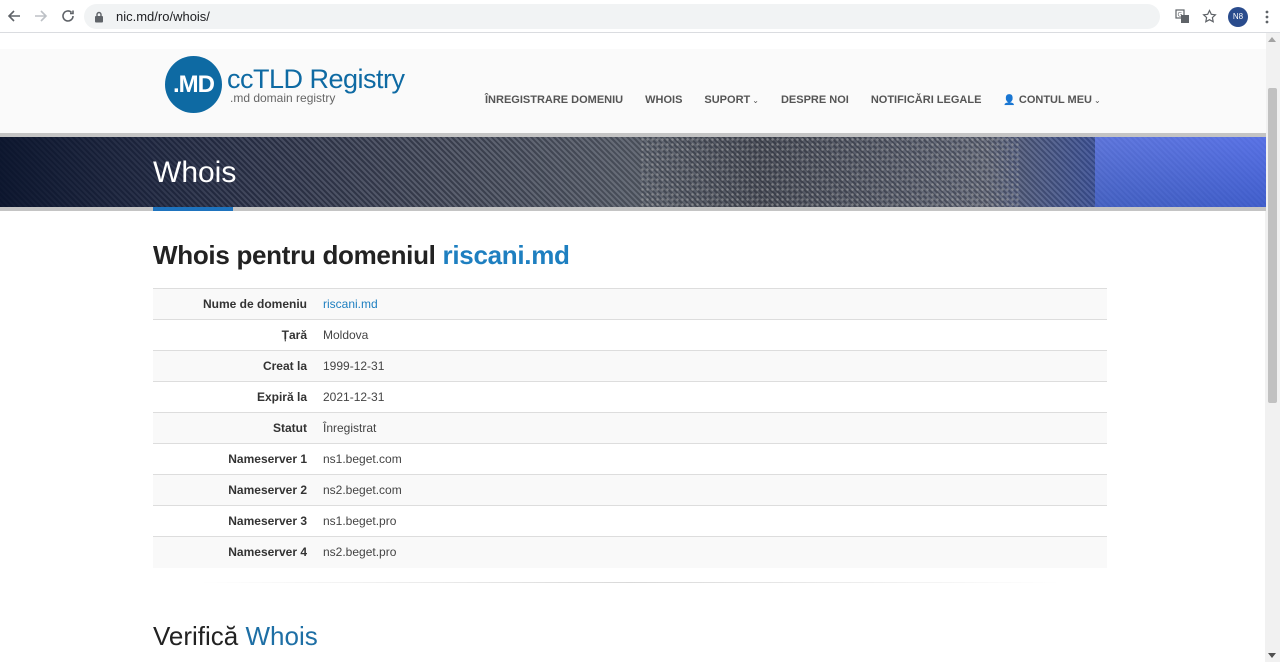 The width and height of the screenshot is (1280, 662). I want to click on menu-label: NOTIFICĂRI LEGALE, so click(926, 100).